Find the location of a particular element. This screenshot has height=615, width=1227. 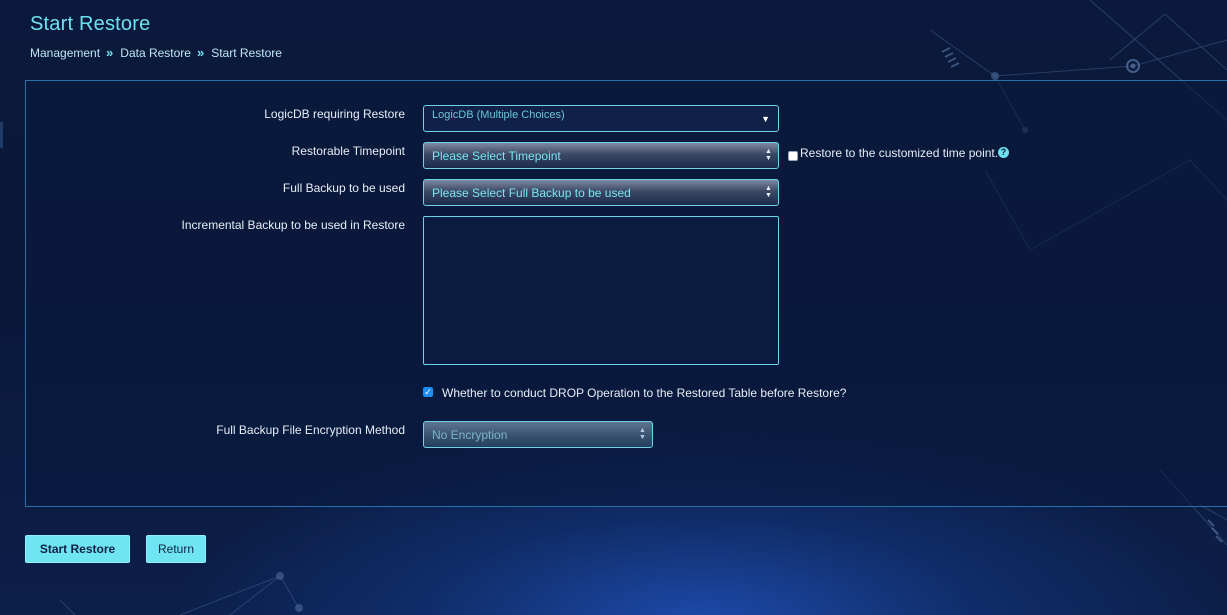

checkmark-icon: ✓ is located at coordinates (428, 392).